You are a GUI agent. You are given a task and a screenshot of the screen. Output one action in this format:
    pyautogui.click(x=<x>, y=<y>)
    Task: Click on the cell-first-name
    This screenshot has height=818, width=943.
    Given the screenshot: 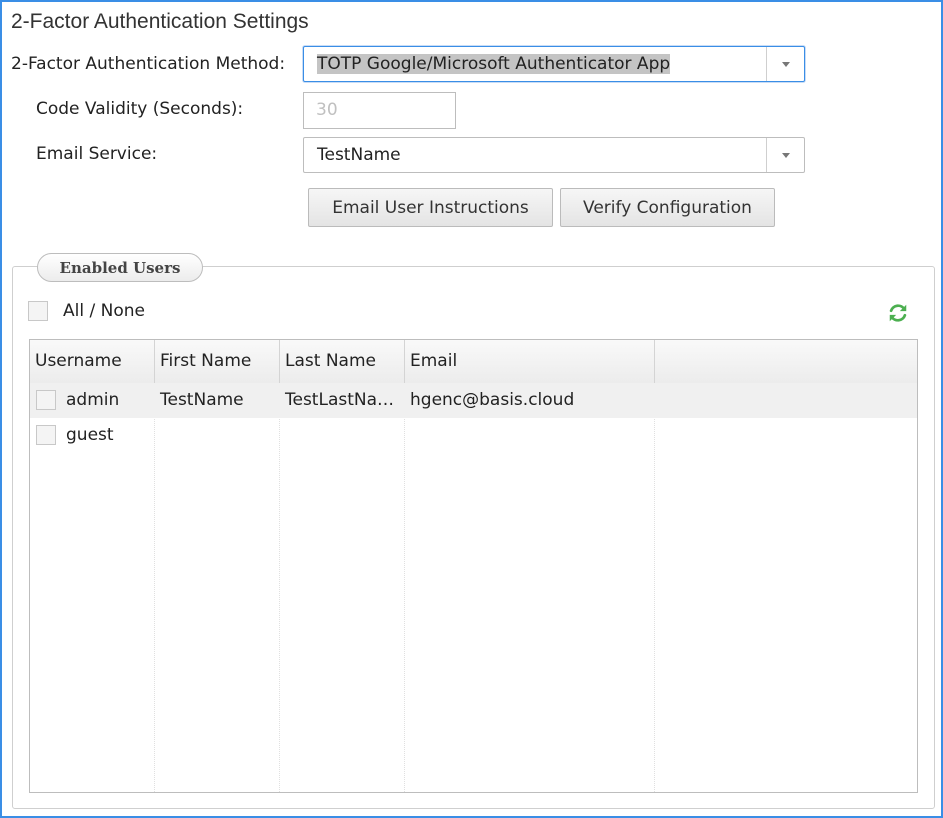 What is the action you would take?
    pyautogui.click(x=217, y=435)
    